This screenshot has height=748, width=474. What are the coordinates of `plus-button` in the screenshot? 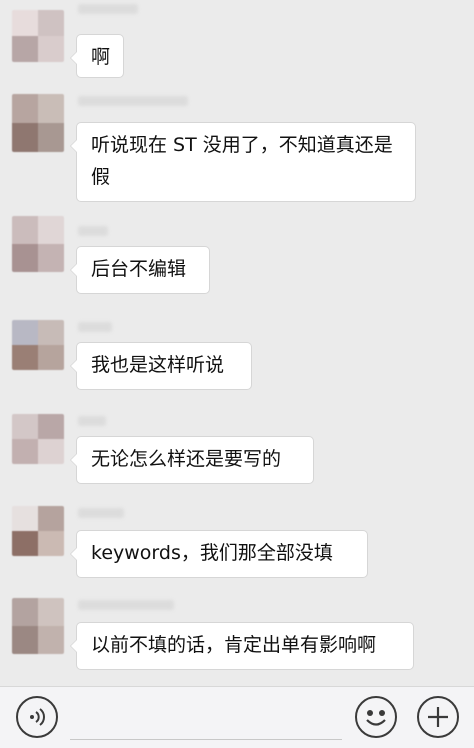 It's located at (438, 717).